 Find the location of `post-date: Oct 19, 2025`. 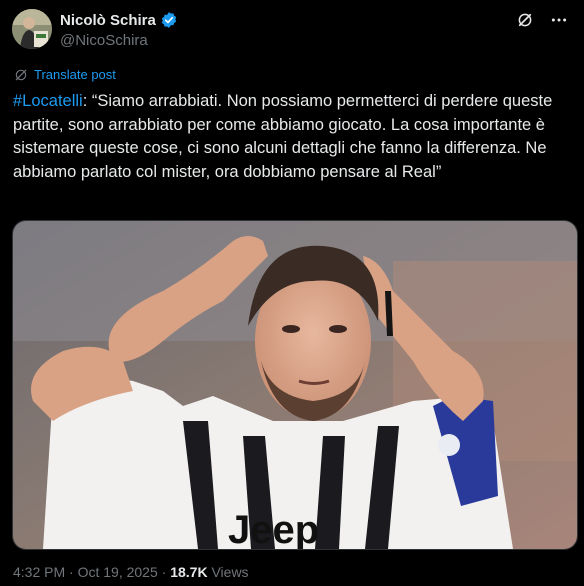

post-date: Oct 19, 2025 is located at coordinates (118, 572).